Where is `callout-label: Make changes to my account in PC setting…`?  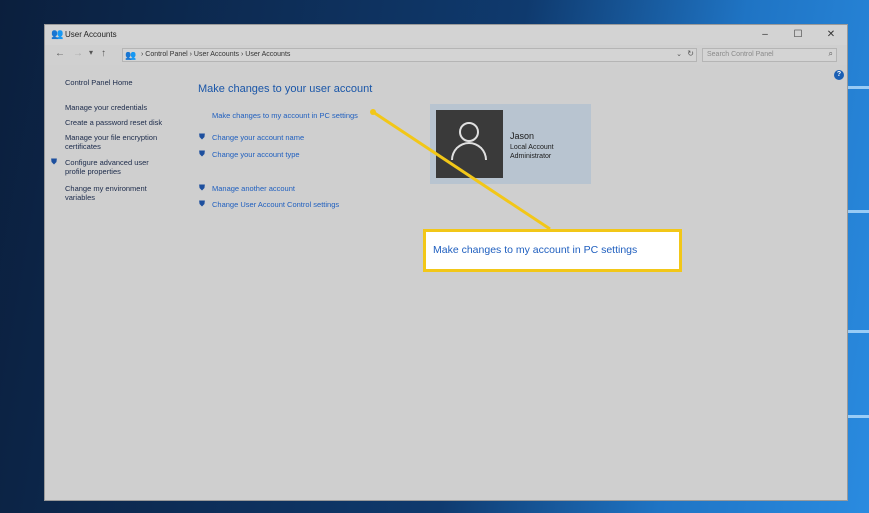
callout-label: Make changes to my account in PC setting… is located at coordinates (535, 250).